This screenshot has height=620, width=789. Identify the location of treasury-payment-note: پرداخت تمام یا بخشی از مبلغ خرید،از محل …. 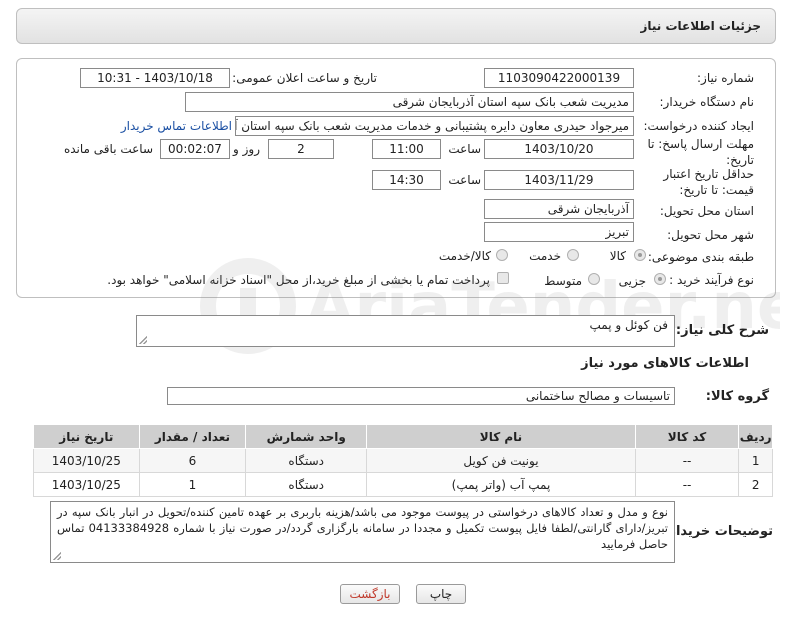
(298, 280).